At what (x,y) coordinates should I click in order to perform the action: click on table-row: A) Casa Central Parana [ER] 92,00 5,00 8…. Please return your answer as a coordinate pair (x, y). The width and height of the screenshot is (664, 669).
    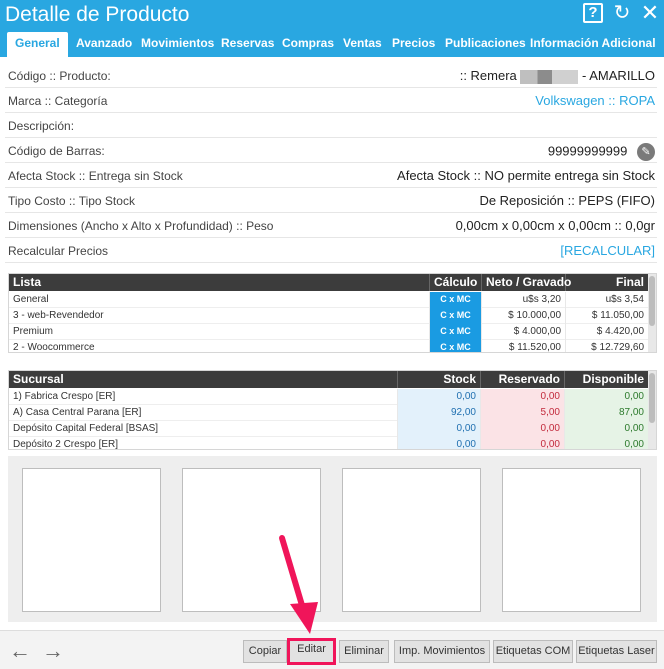
    Looking at the image, I should click on (329, 413).